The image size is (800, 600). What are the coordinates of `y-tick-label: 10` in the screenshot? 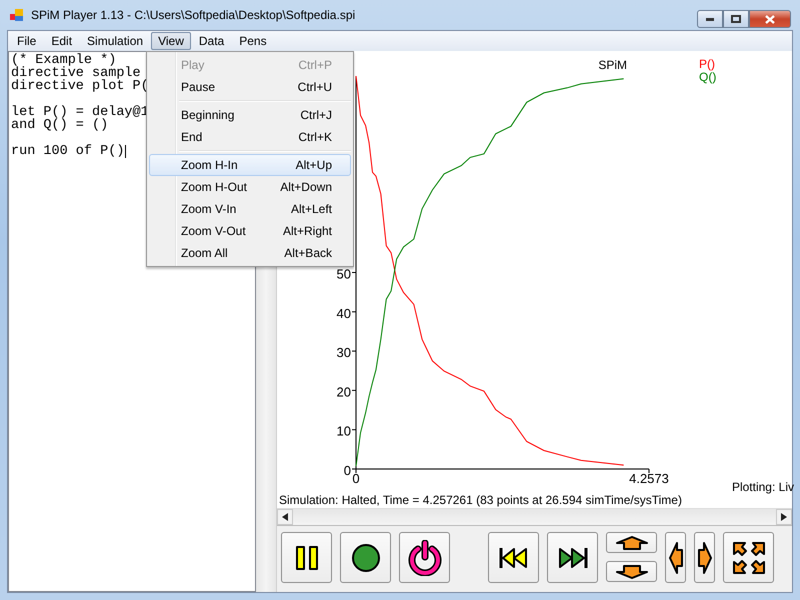 It's located at (343, 431).